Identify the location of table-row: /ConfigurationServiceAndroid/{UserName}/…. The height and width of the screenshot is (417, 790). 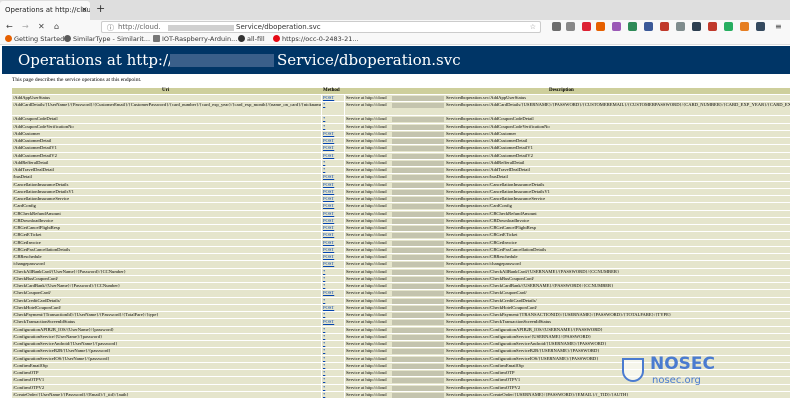
(401, 344).